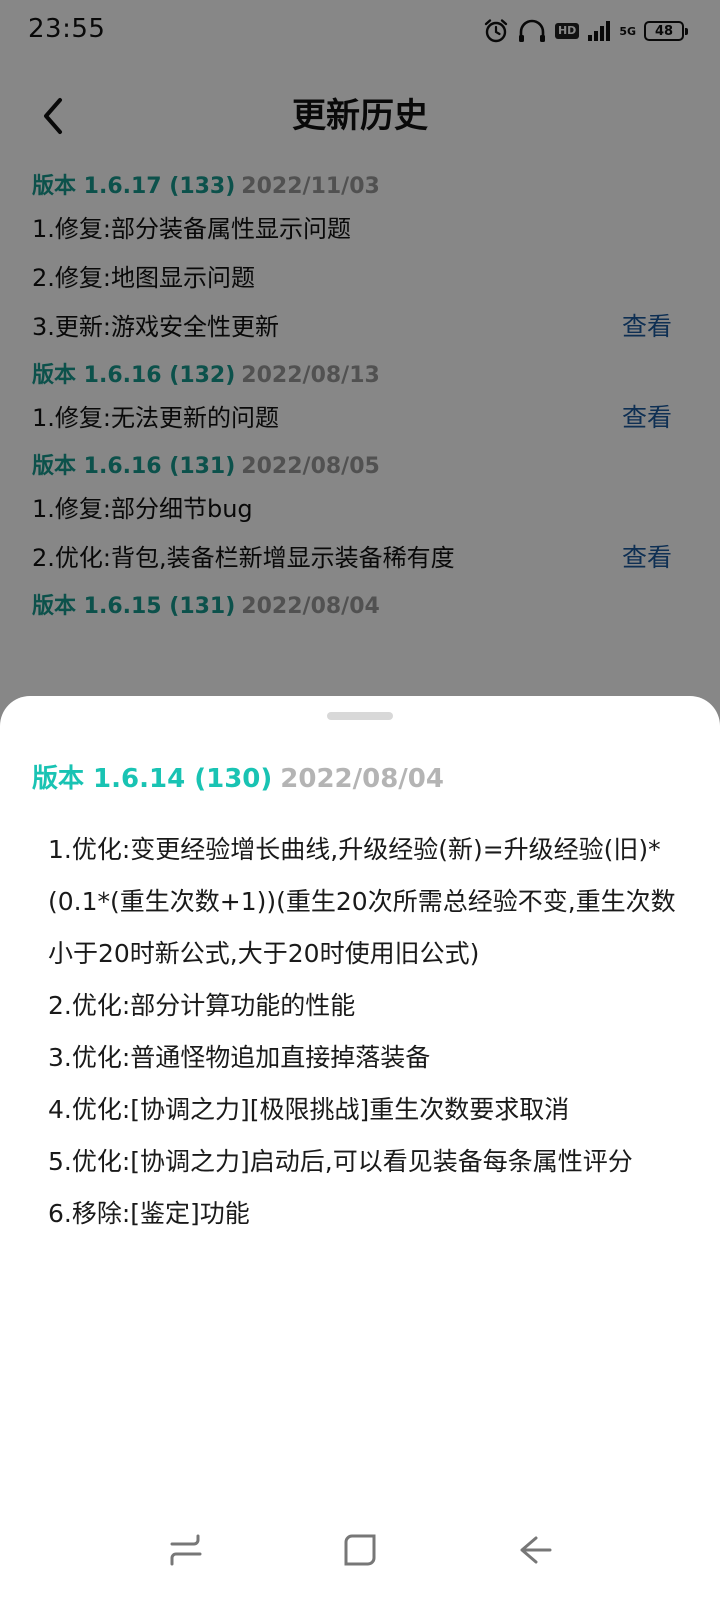 The height and width of the screenshot is (1600, 720). Describe the element at coordinates (152, 779) in the screenshot. I see `sheet-version-label: 版本 1.6.14 (130)` at that location.